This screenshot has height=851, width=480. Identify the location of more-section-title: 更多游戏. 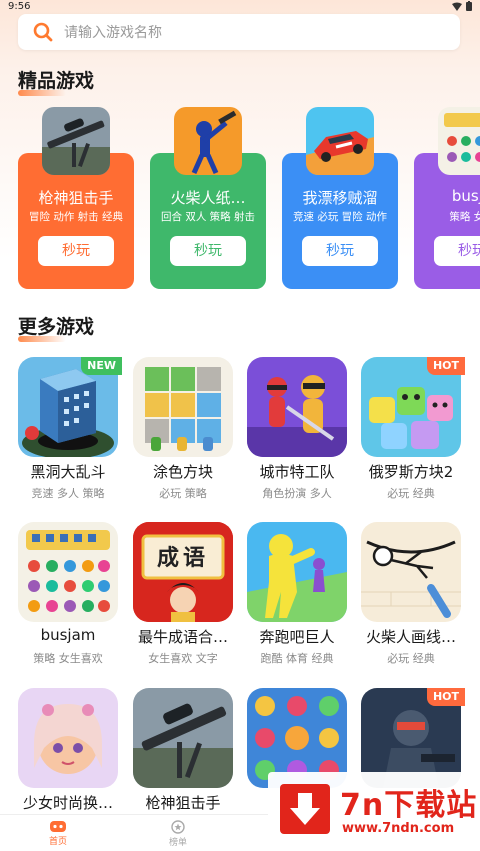
(56, 327).